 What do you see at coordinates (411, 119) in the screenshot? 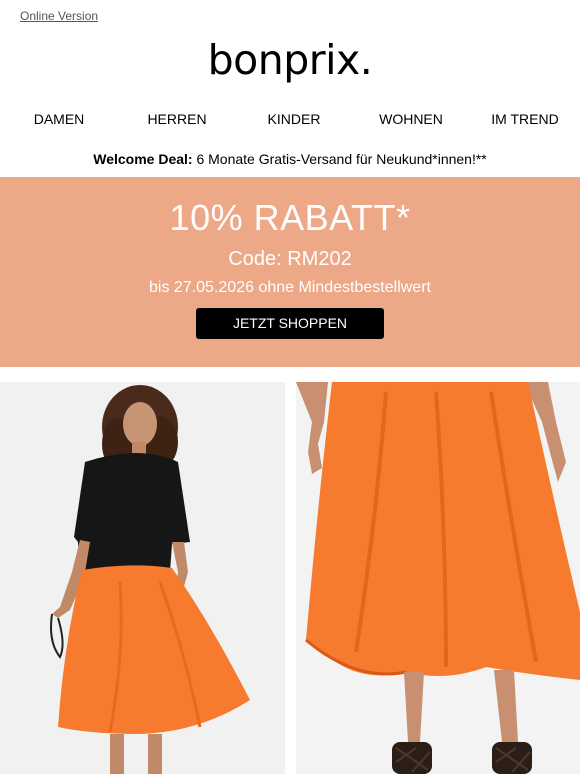
I see `nav-item-wohnen: WOHNEN` at bounding box center [411, 119].